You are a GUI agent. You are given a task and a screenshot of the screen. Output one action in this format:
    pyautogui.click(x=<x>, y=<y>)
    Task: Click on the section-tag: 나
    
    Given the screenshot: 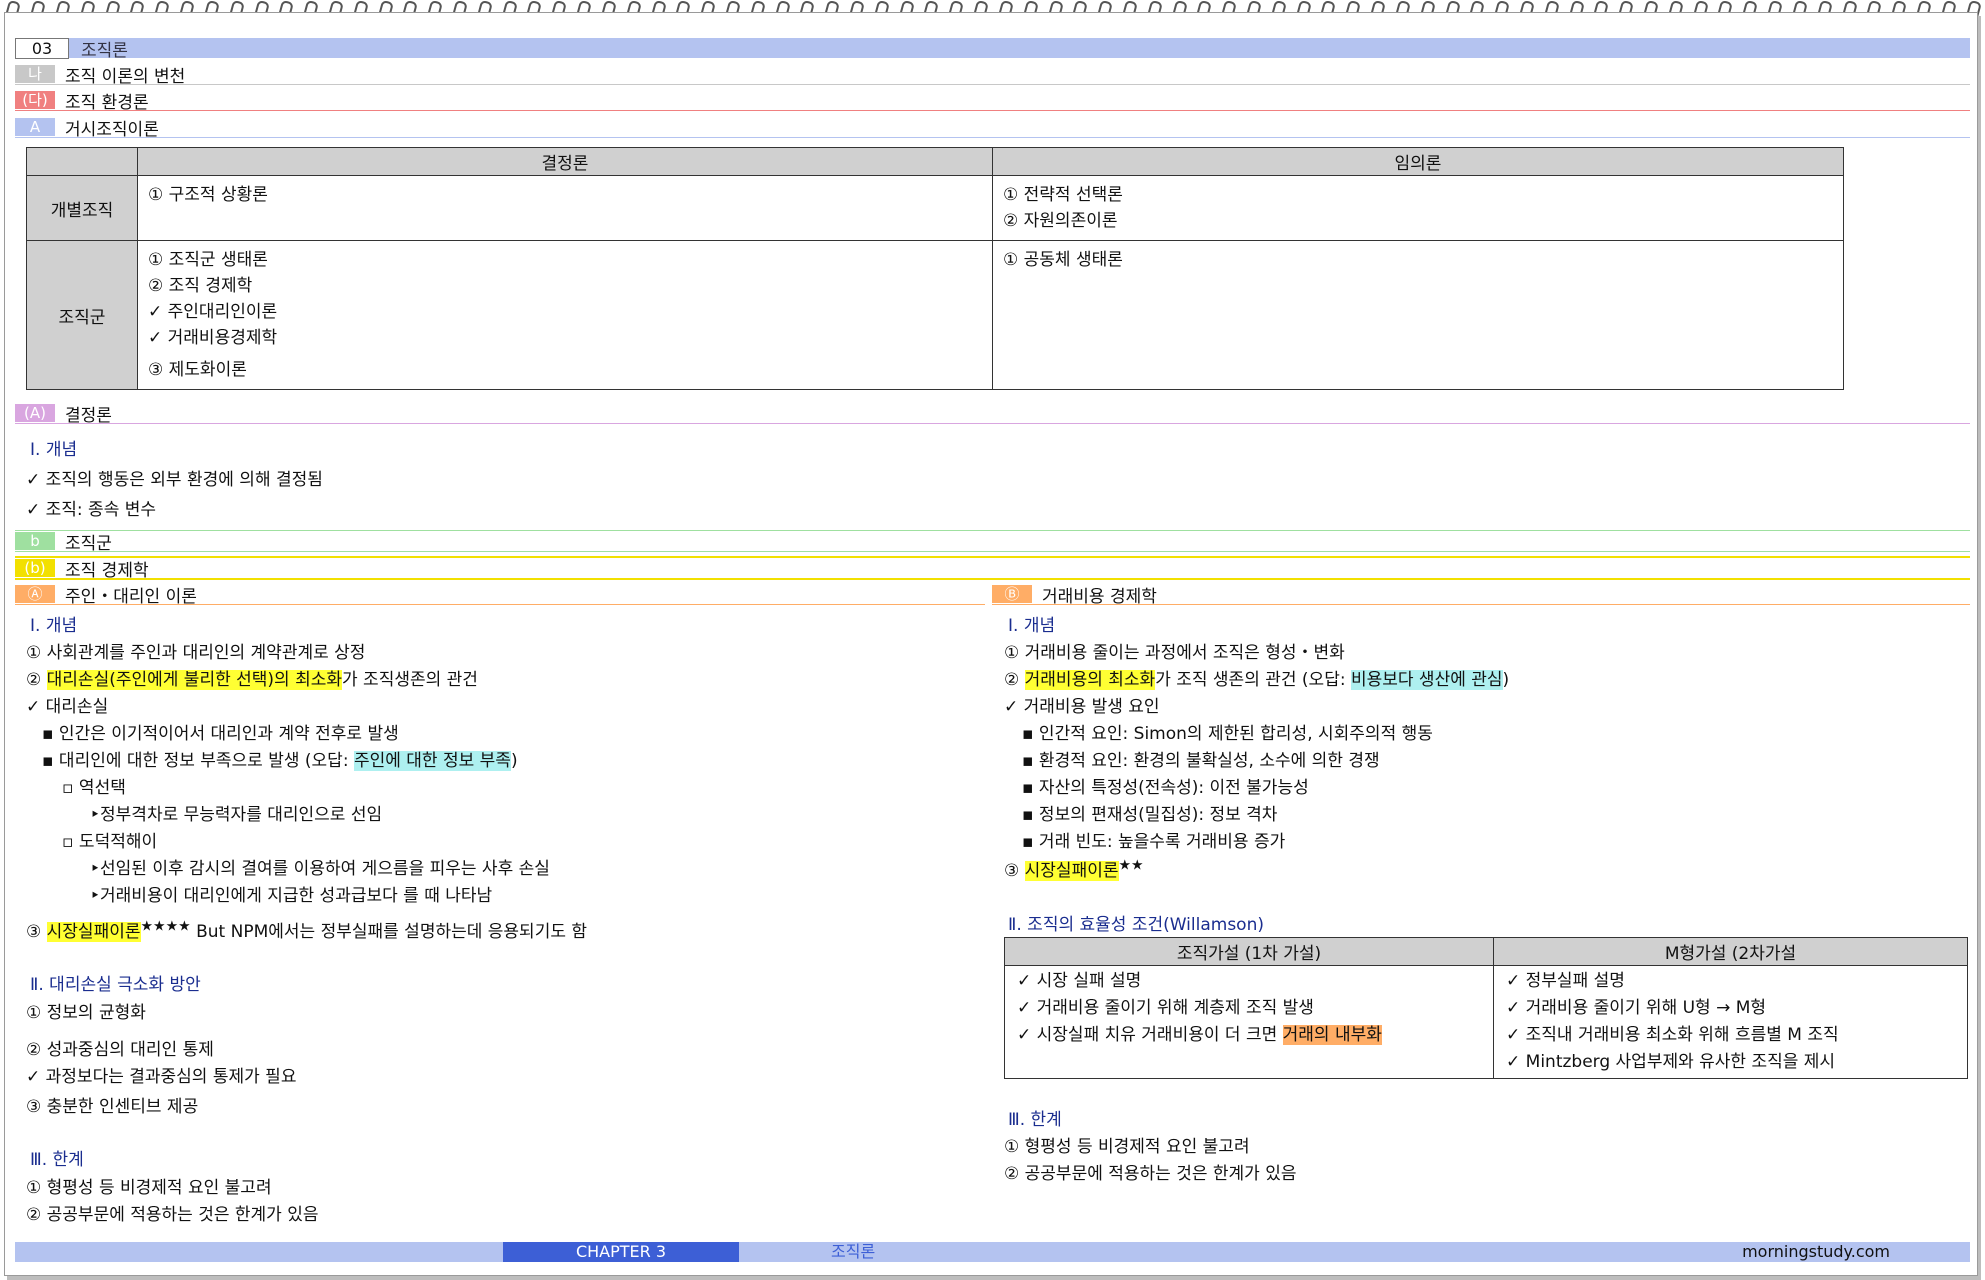 What is the action you would take?
    pyautogui.click(x=35, y=74)
    